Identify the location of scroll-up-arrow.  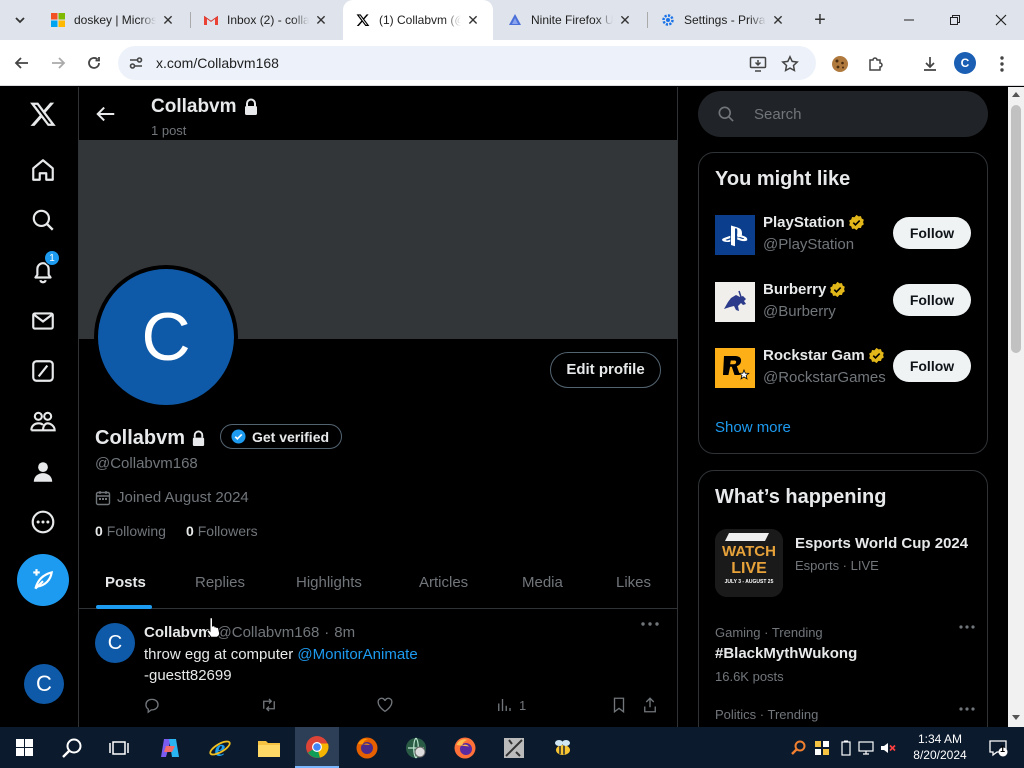
(1016, 94).